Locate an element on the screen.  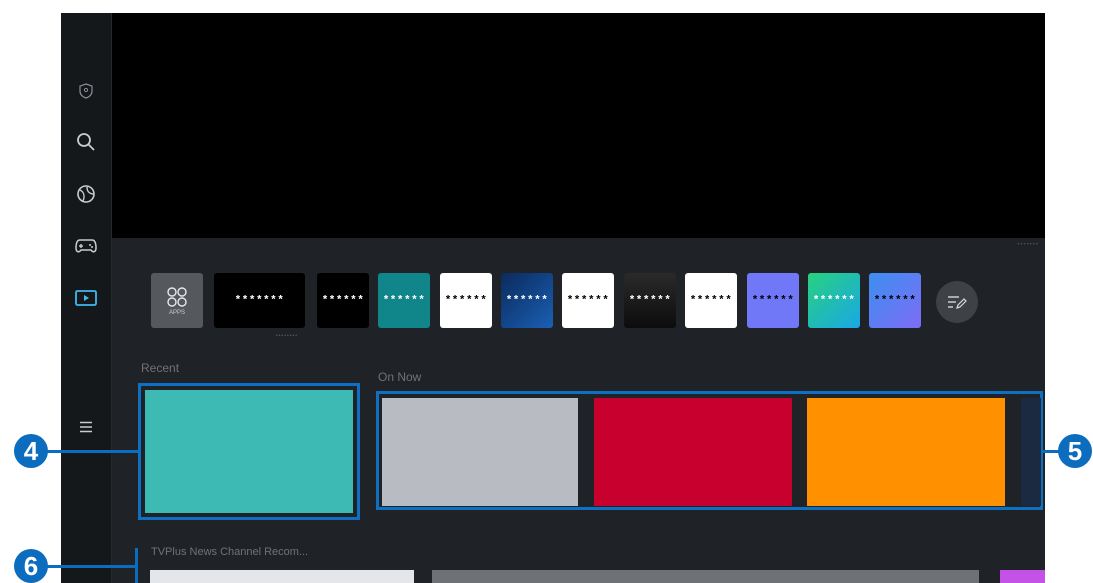
on-now-section is located at coordinates (709, 450).